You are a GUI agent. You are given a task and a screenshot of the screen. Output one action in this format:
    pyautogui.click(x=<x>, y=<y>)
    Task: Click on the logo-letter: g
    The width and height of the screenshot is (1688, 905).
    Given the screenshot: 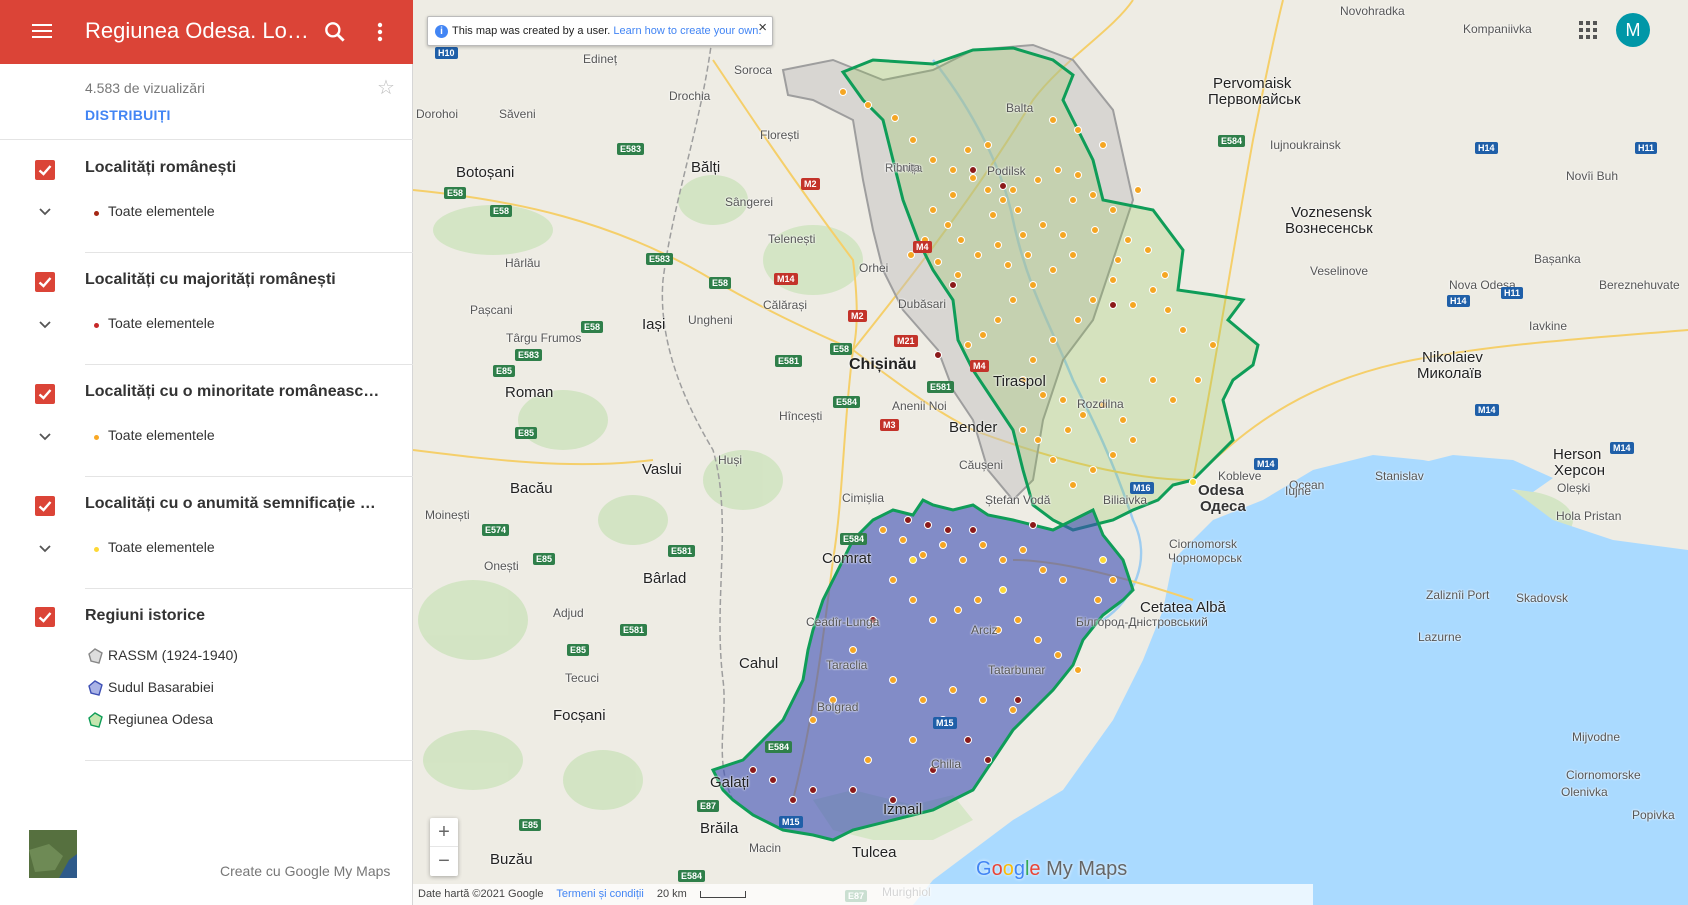 What is the action you would take?
    pyautogui.click(x=1019, y=869)
    